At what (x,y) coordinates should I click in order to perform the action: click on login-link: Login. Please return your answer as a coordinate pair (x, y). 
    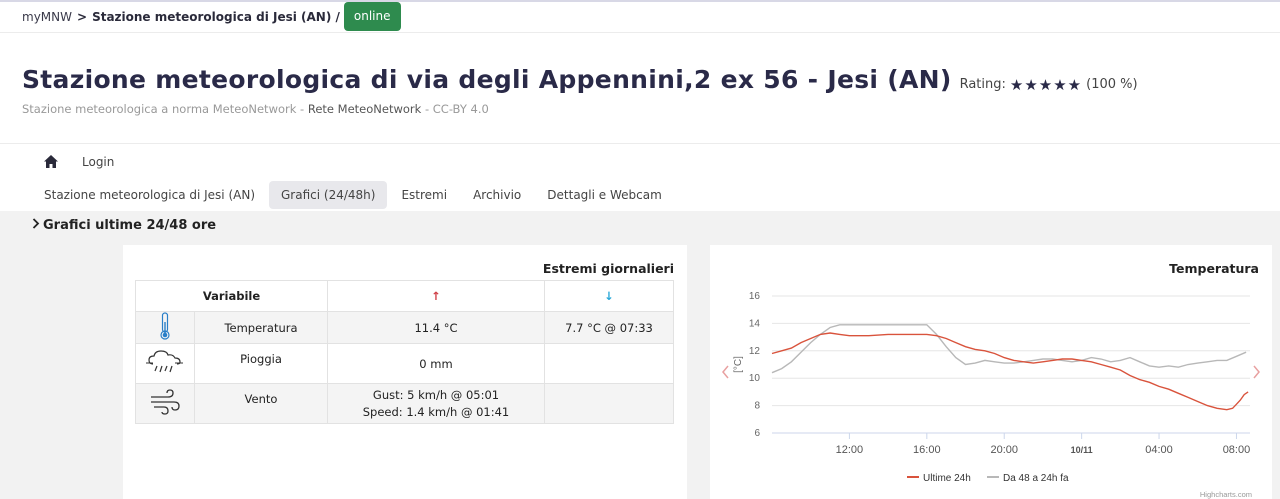
    Looking at the image, I should click on (98, 162).